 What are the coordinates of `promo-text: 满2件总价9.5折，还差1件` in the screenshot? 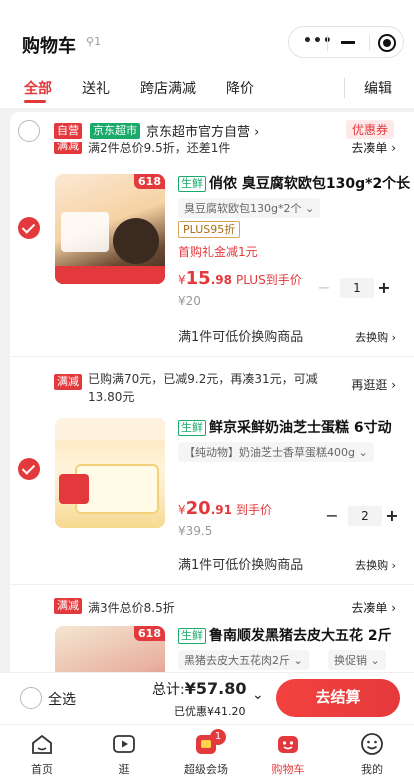 It's located at (159, 148).